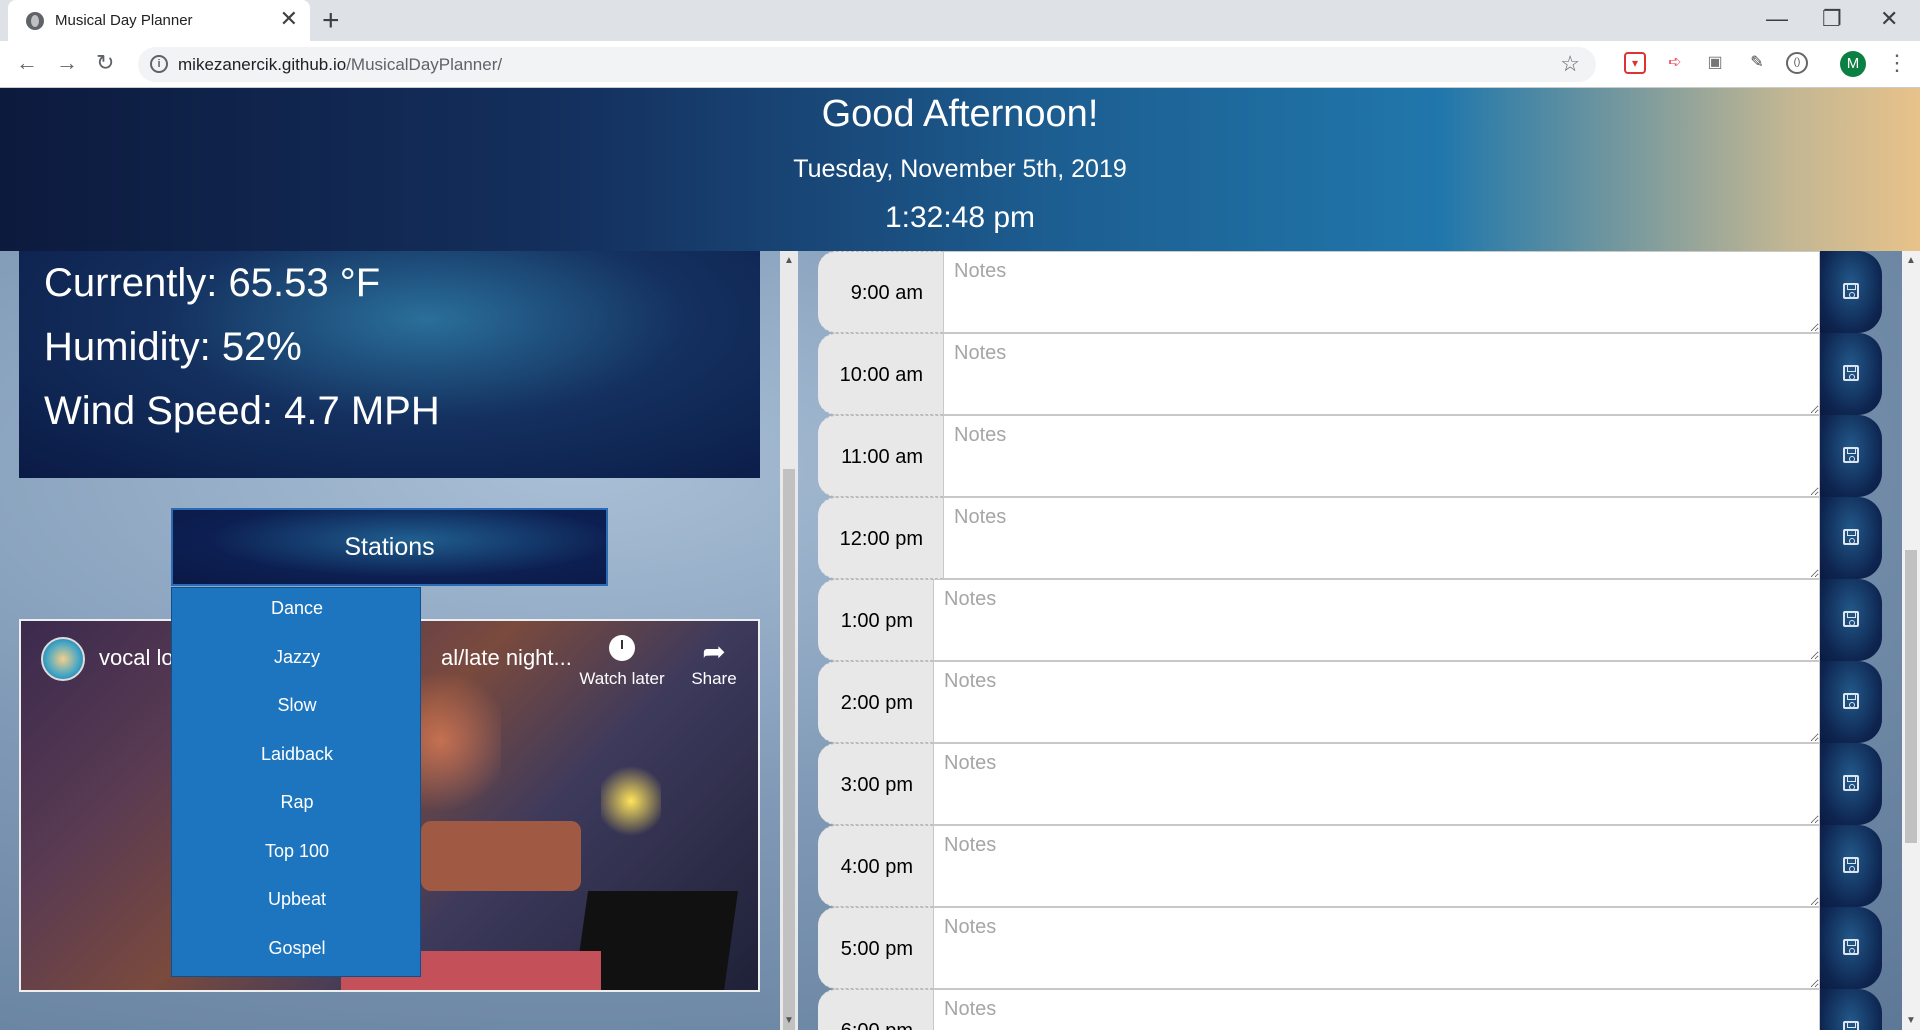 This screenshot has height=1030, width=1920. Describe the element at coordinates (714, 651) in the screenshot. I see `share-icon: ➦` at that location.